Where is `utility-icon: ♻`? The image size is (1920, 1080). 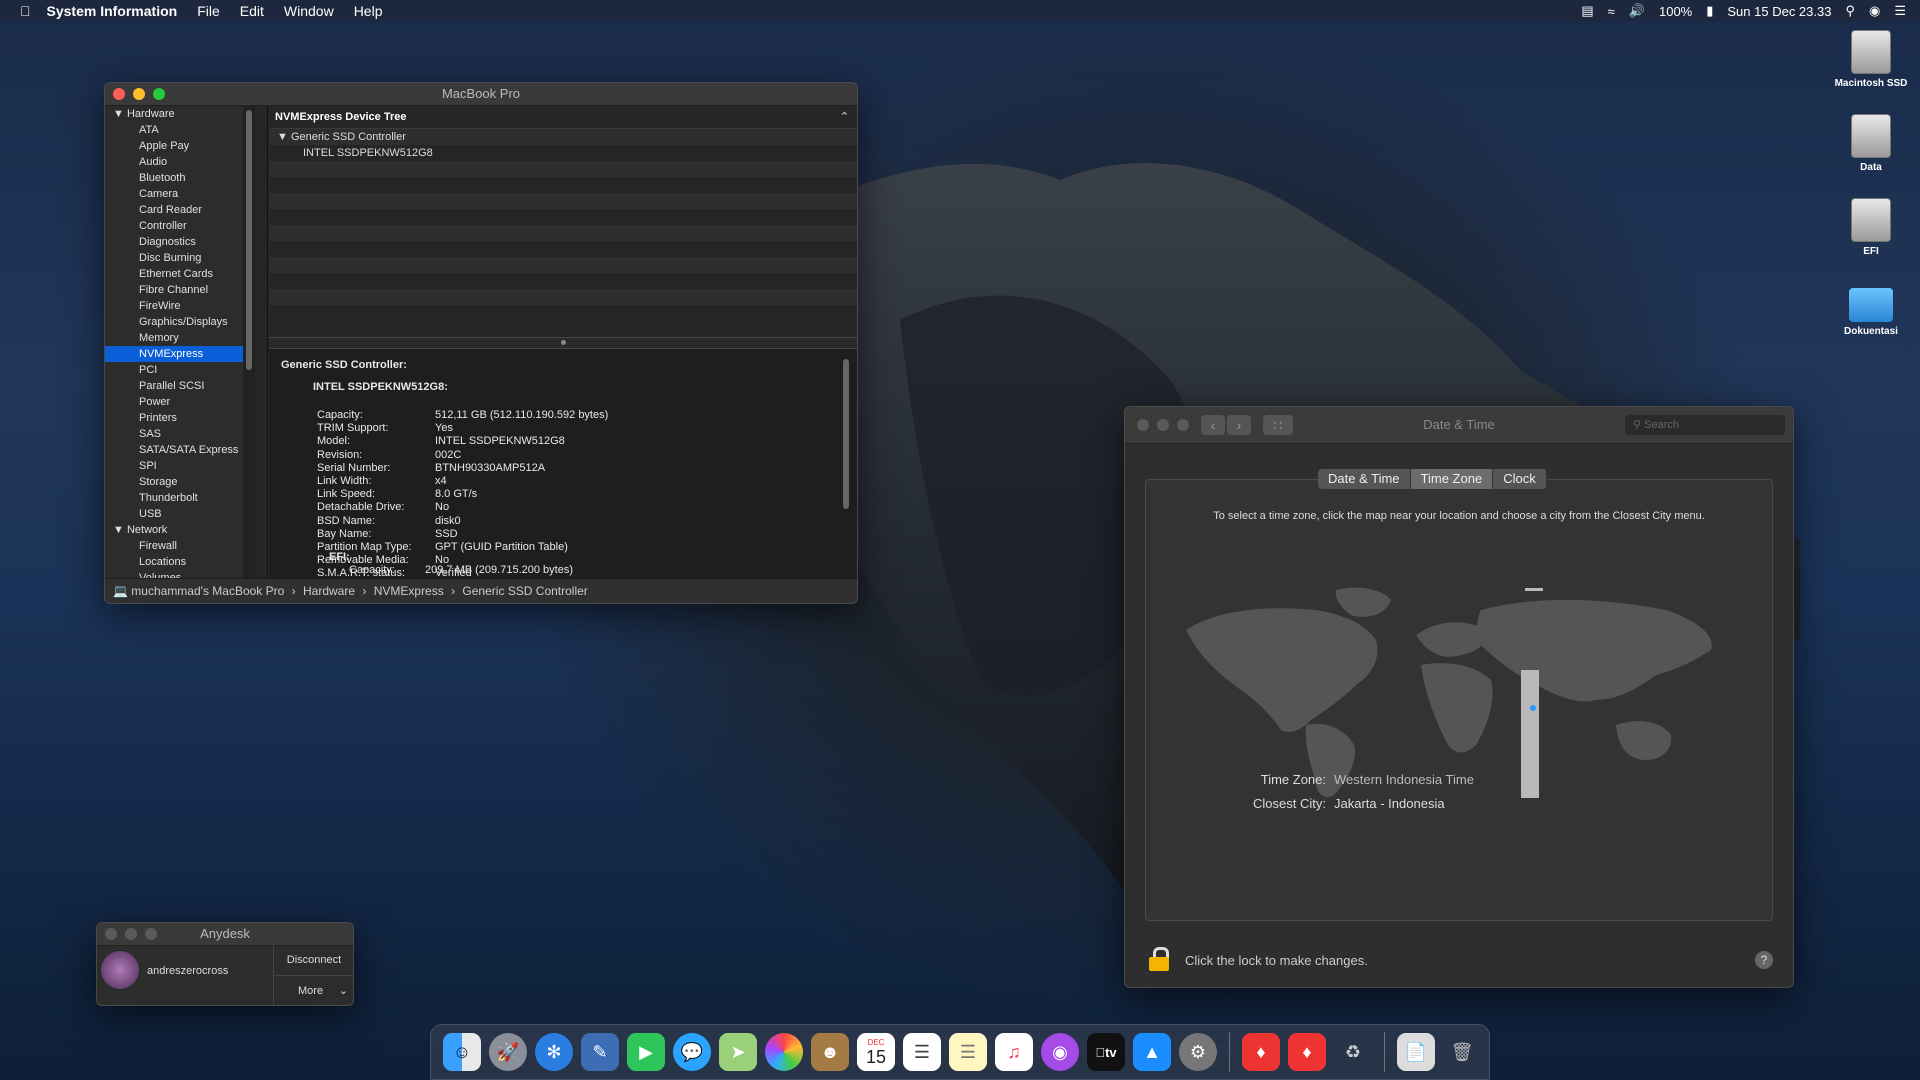 utility-icon: ♻ is located at coordinates (1353, 1052).